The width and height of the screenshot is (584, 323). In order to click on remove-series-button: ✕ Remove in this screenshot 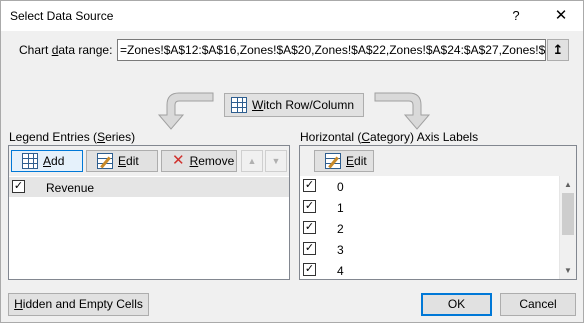, I will do `click(199, 161)`.